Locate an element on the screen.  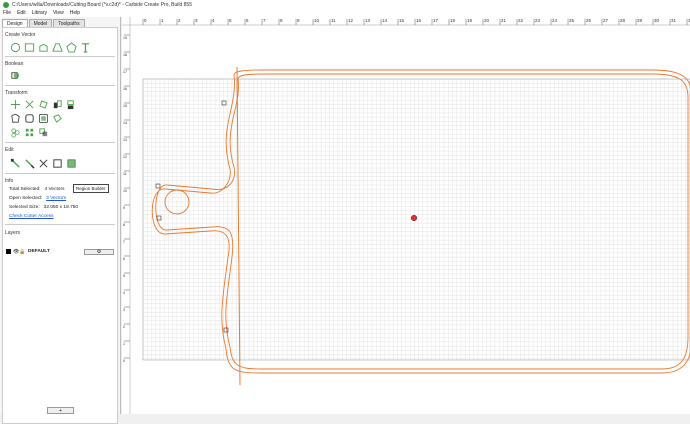
ruler-top-label: 18 is located at coordinates (453, 20).